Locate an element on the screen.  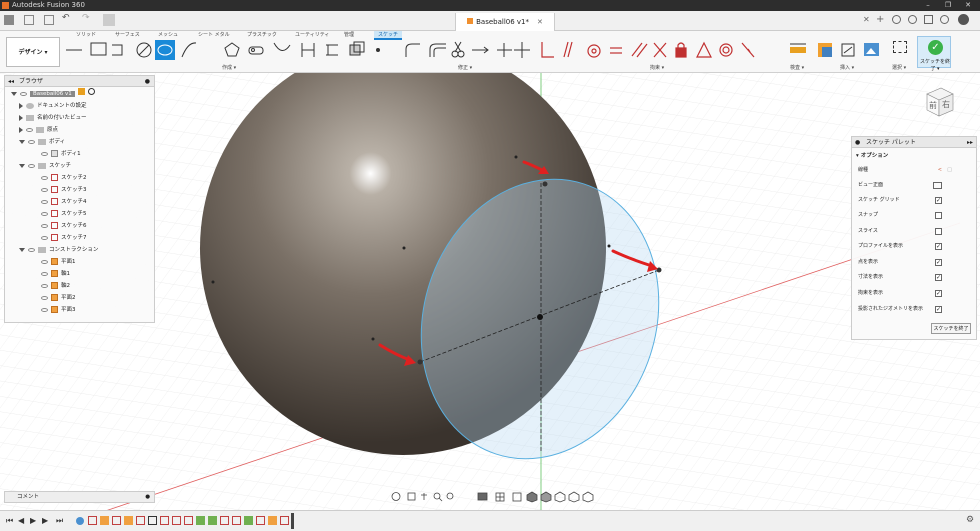
snap-checkbox is located at coordinates (938, 215).